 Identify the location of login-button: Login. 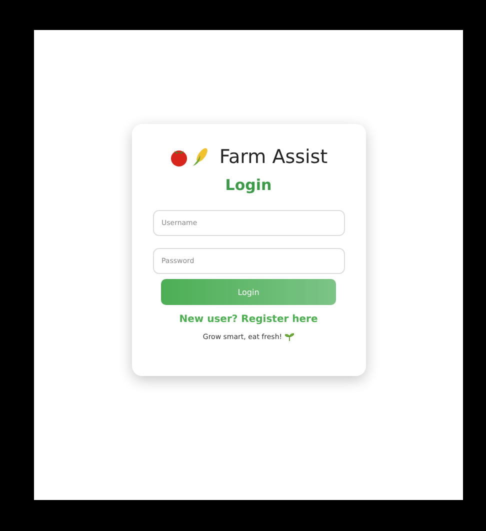
(248, 292).